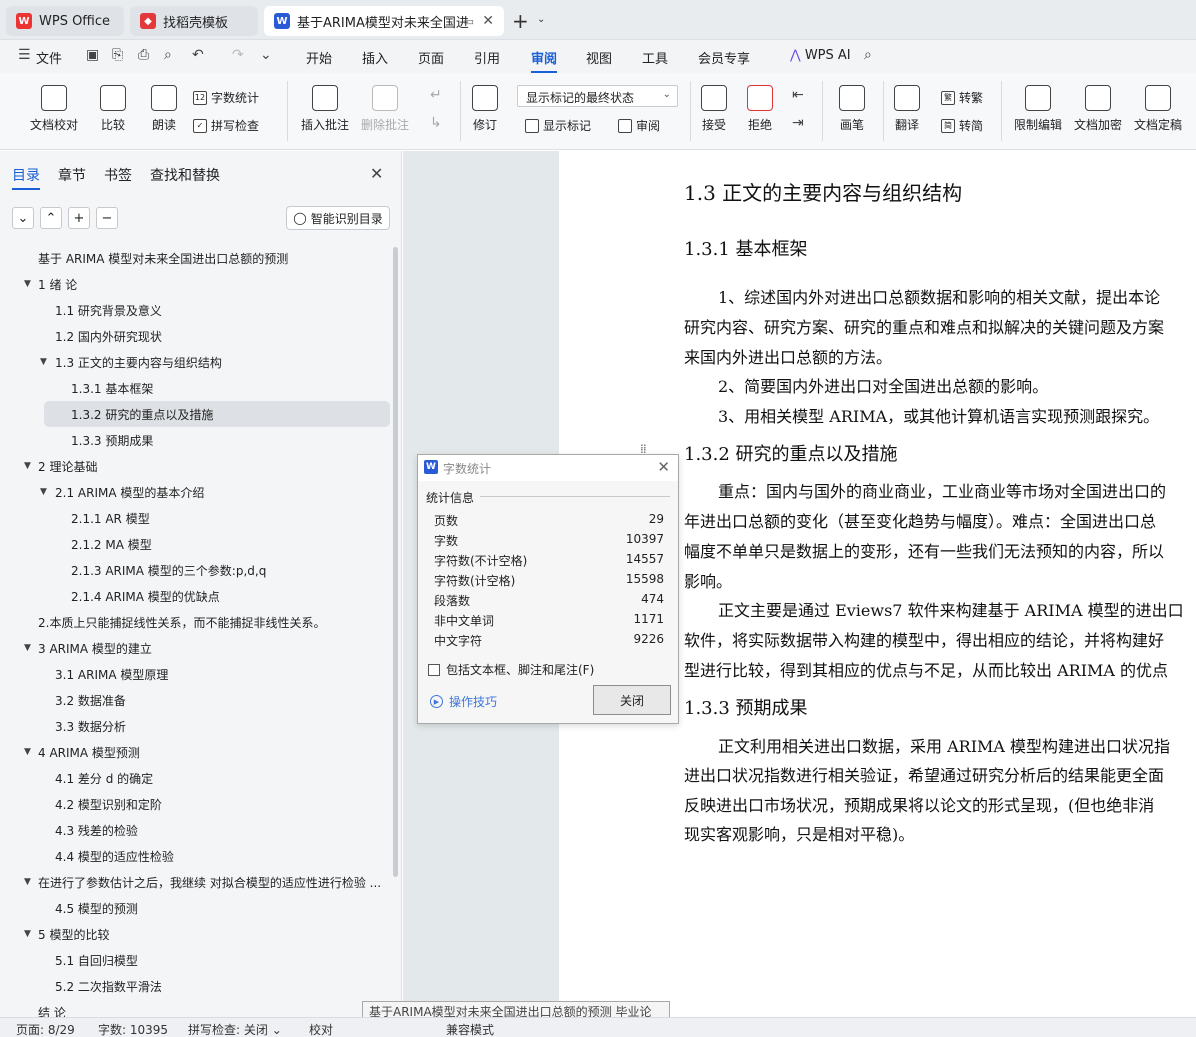 The image size is (1196, 1037). Describe the element at coordinates (196, 362) in the screenshot. I see `toc-item: ▼ 1.3 正文的主要内容与组织结构` at that location.